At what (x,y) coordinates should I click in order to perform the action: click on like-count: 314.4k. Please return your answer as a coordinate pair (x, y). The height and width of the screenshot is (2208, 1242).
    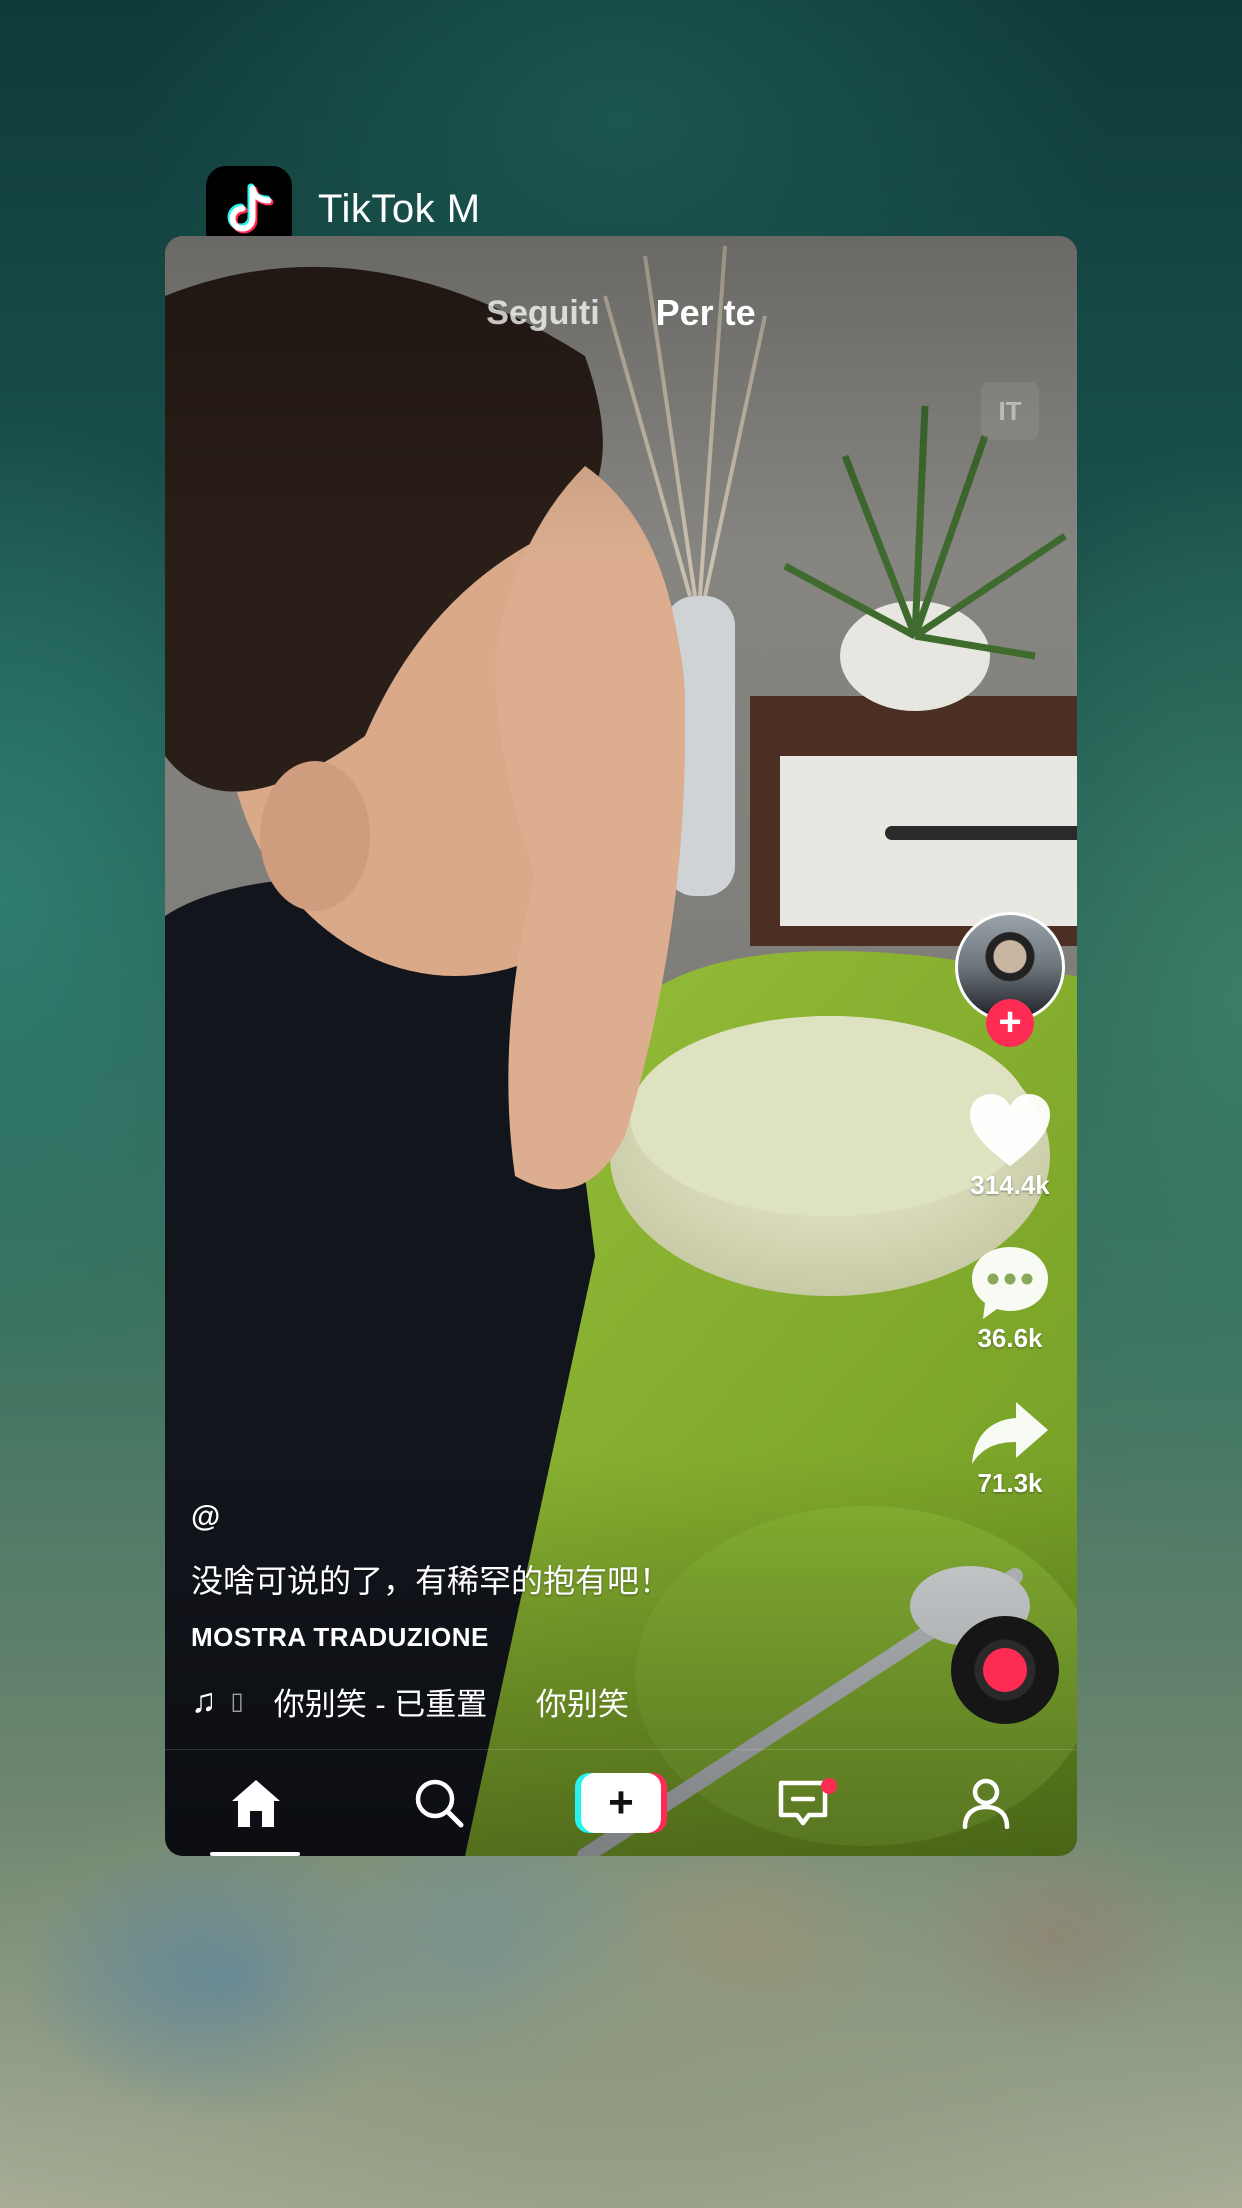
    Looking at the image, I should click on (1010, 1185).